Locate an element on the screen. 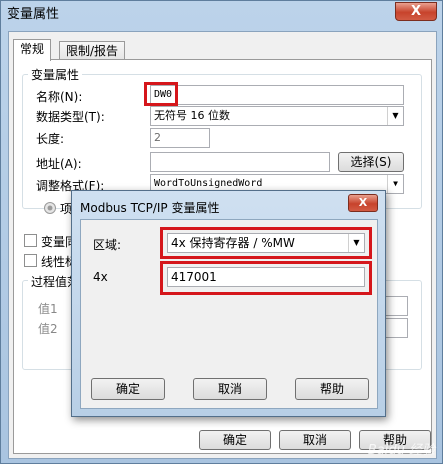  name-input: DW0 is located at coordinates (277, 95).